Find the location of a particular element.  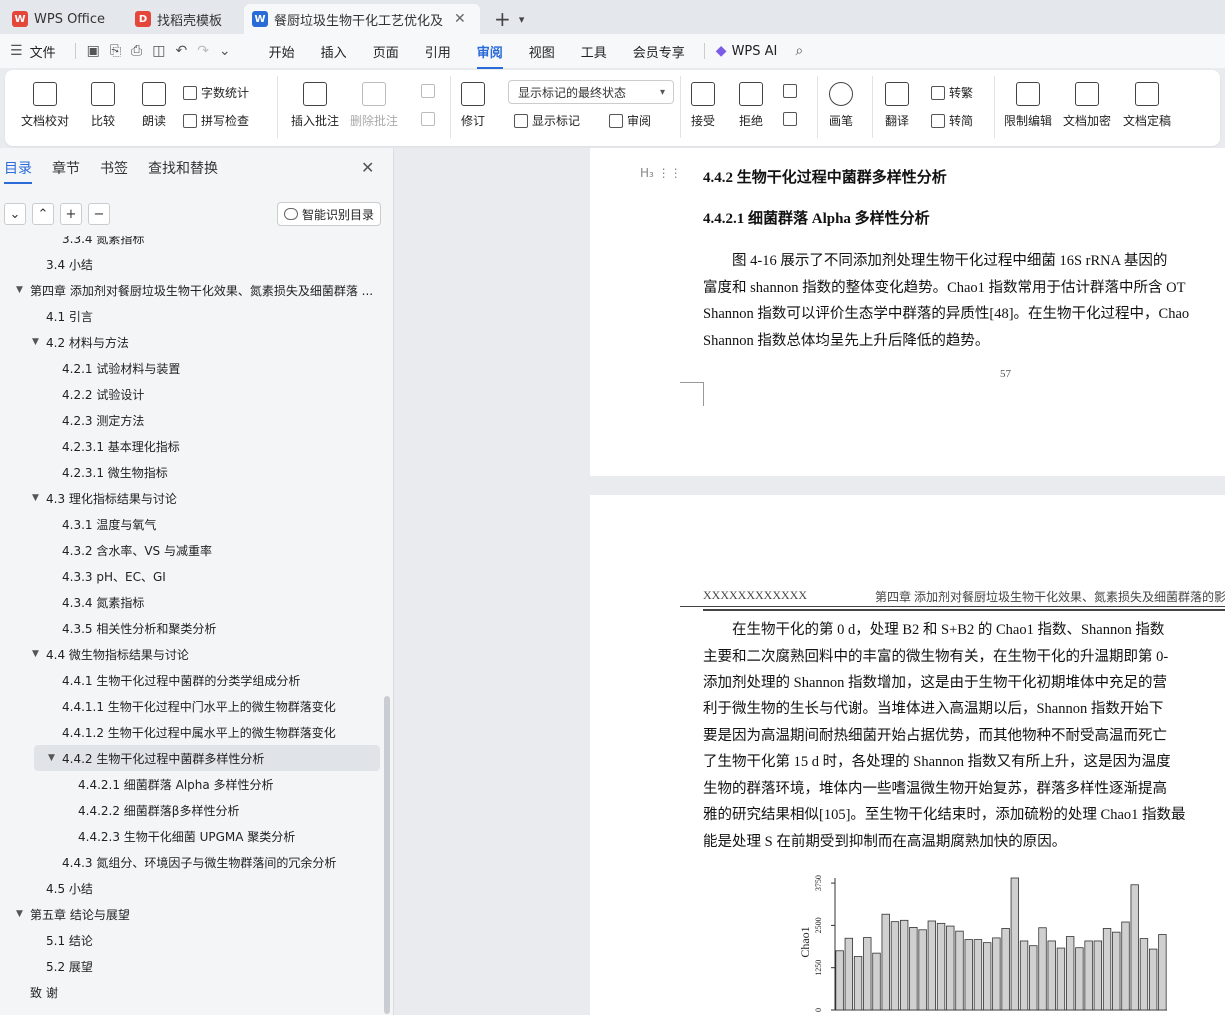

menu-page: 页面 is located at coordinates (386, 51).